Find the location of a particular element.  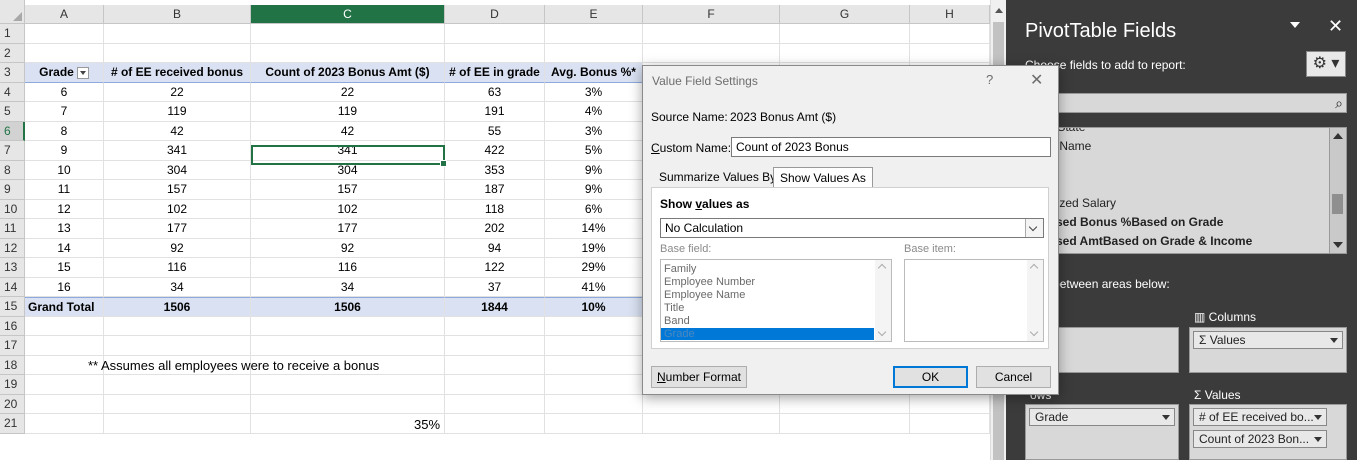

column-header-c: C is located at coordinates (348, 14).